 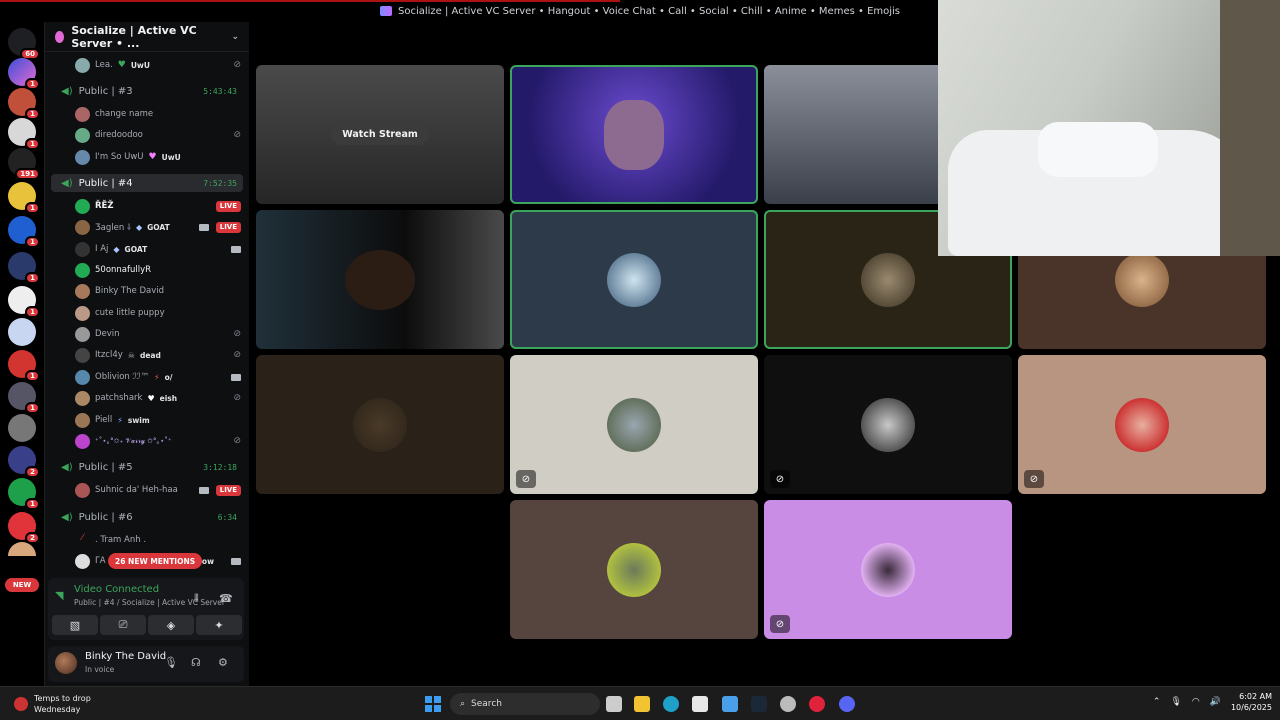 What do you see at coordinates (158, 420) in the screenshot?
I see `list-item: Piell ⚡ swim` at bounding box center [158, 420].